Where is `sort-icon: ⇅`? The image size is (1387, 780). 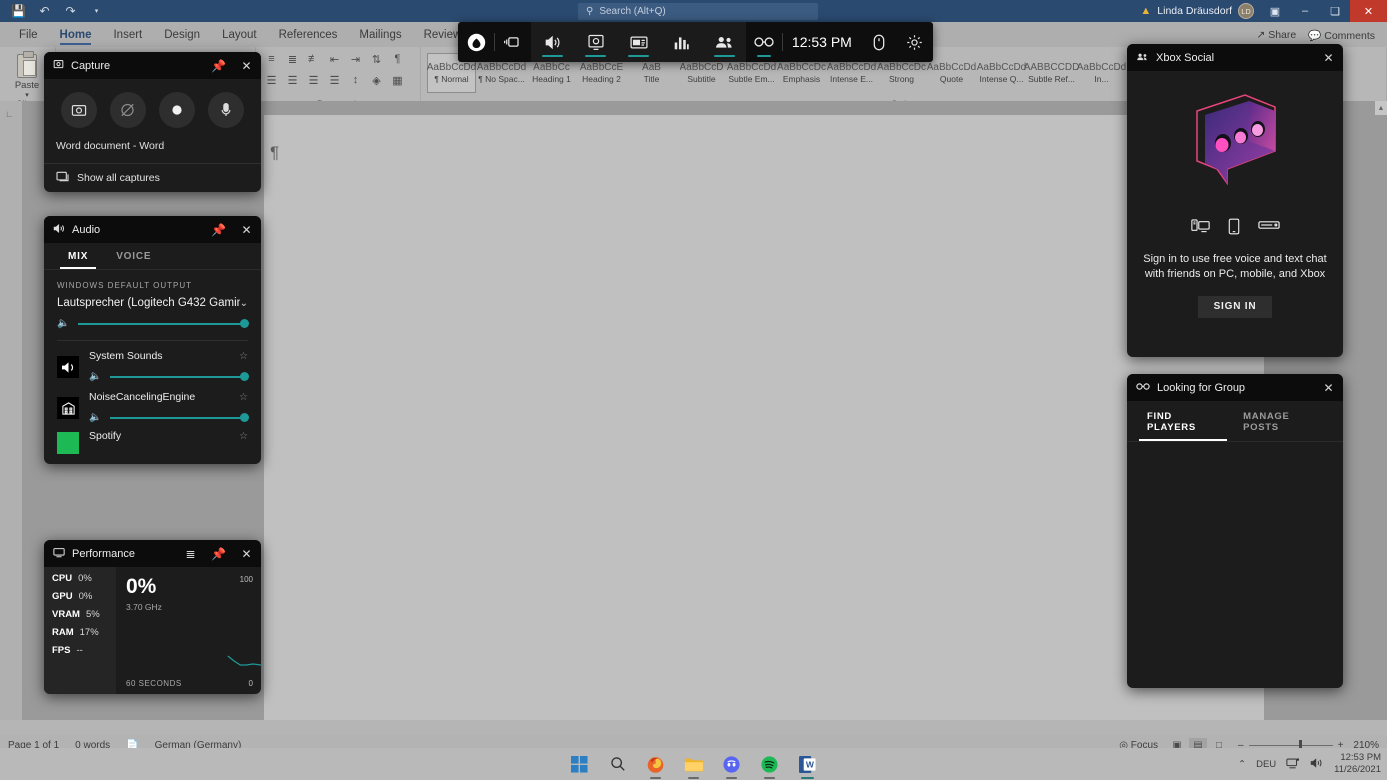
sort-icon: ⇅ is located at coordinates (376, 59).